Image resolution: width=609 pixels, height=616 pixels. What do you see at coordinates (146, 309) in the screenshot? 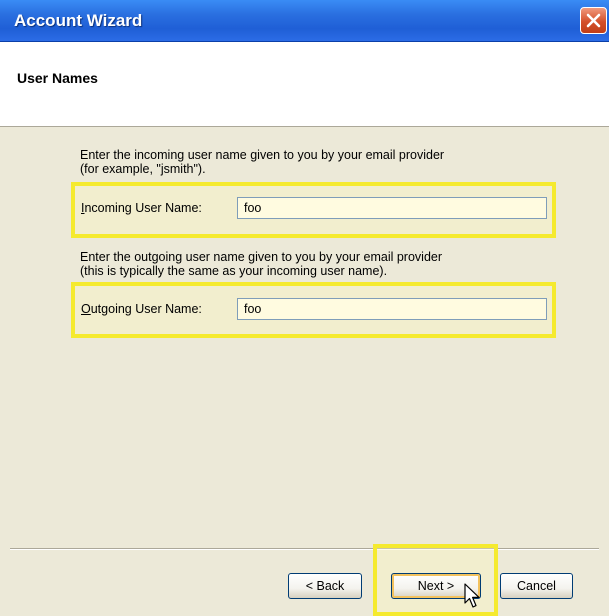
I see `outgoing-label-text: utgoing User Name:` at bounding box center [146, 309].